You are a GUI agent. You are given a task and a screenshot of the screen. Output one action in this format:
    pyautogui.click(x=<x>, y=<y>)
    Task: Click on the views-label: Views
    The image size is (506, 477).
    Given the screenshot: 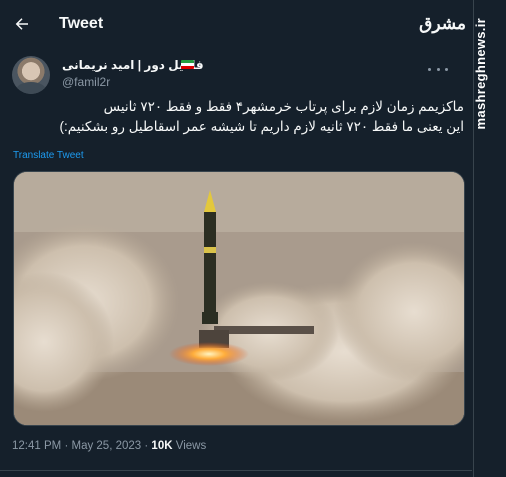 What is the action you would take?
    pyautogui.click(x=191, y=446)
    